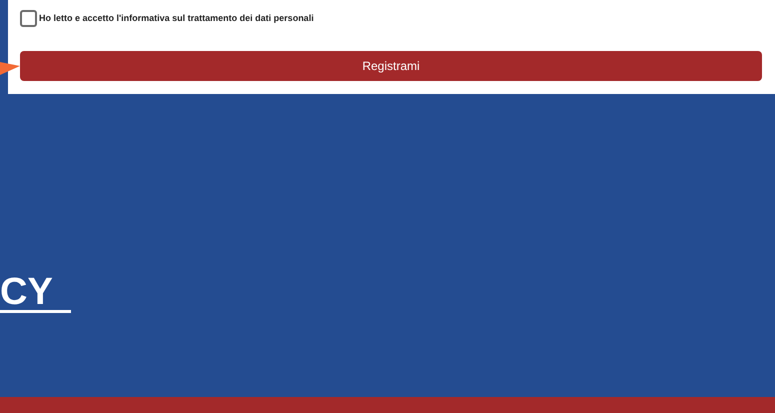 This screenshot has height=413, width=775. I want to click on checkbox, so click(28, 18).